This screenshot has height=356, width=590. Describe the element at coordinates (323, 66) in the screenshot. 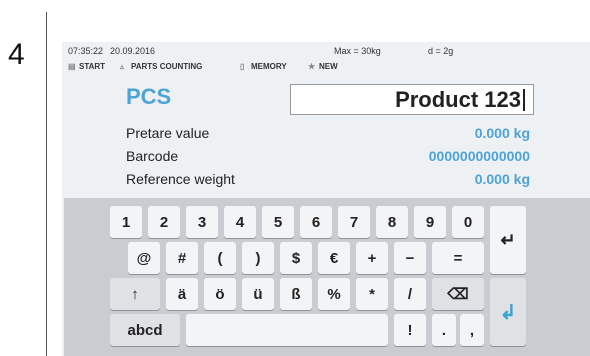

I see `menu-new: ★ NEW` at that location.